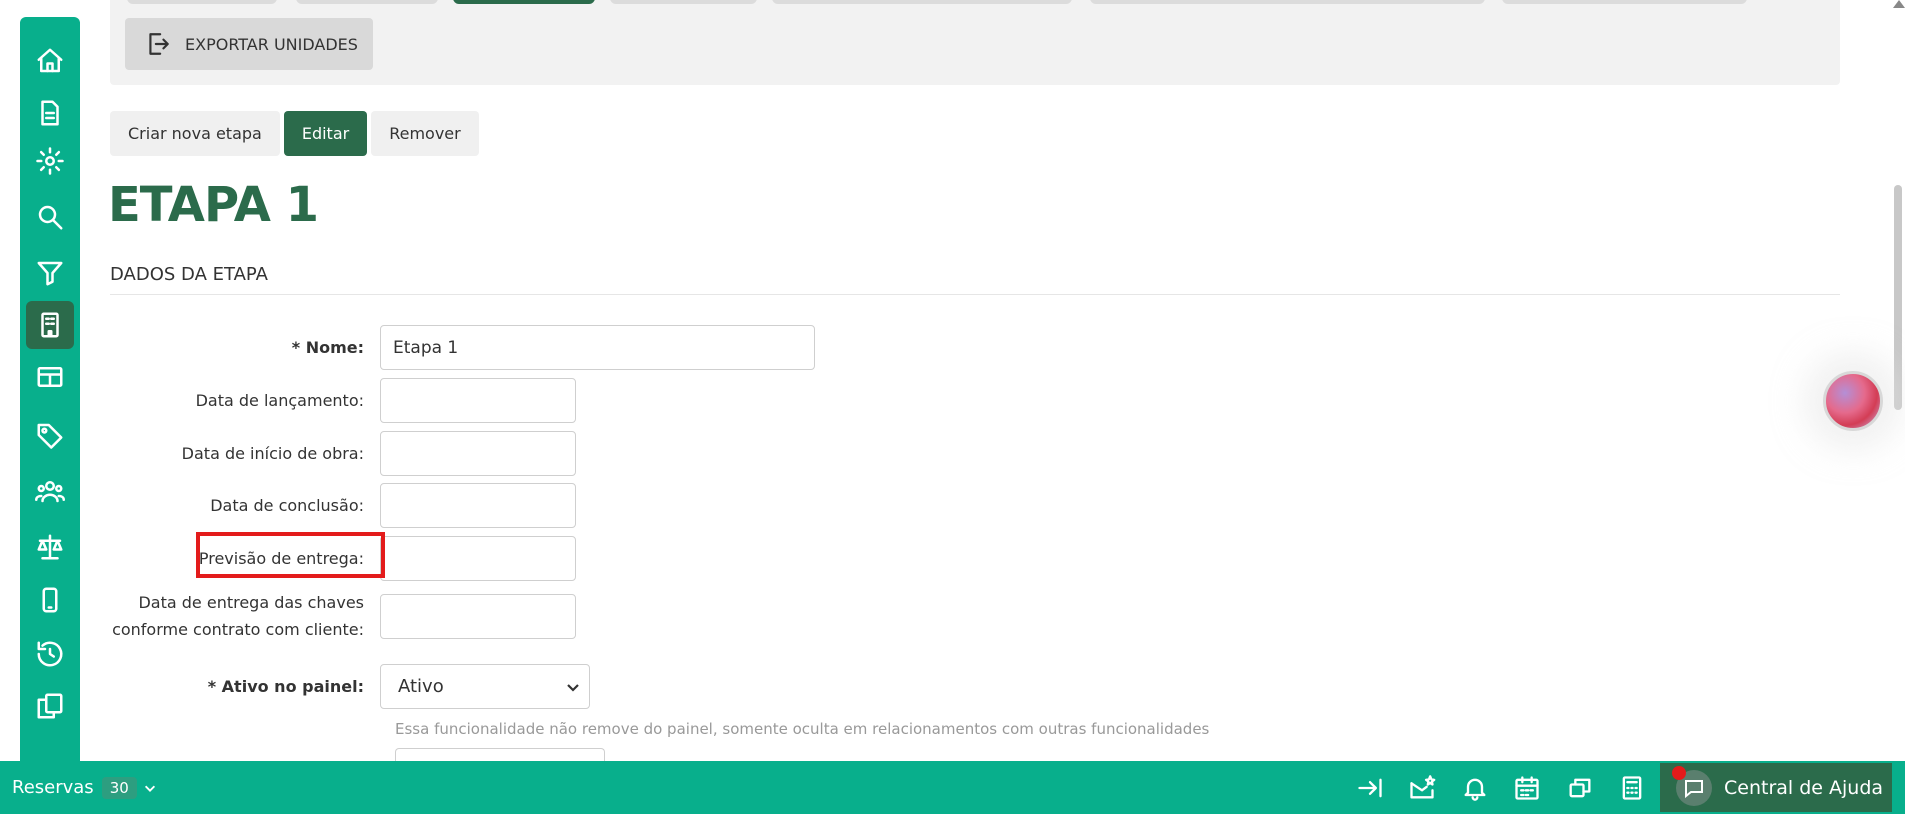  Describe the element at coordinates (478, 400) in the screenshot. I see `launch-date-input` at that location.